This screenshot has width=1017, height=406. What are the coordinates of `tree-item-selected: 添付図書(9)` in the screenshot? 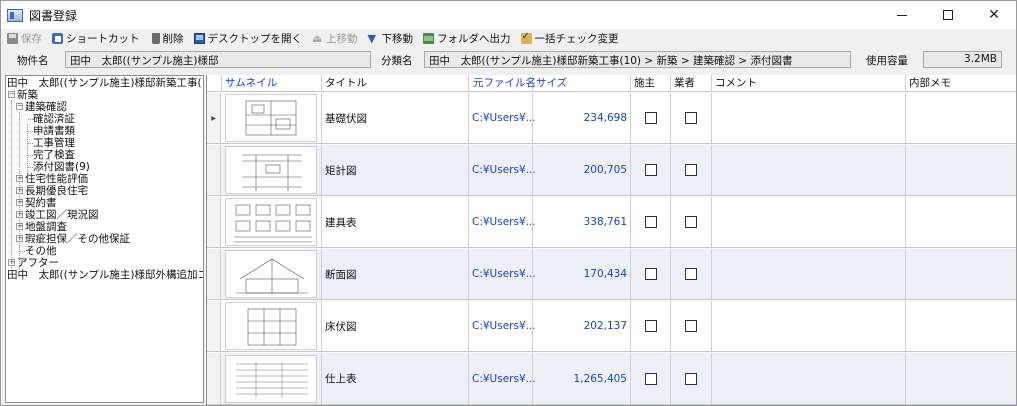 It's located at (61, 167).